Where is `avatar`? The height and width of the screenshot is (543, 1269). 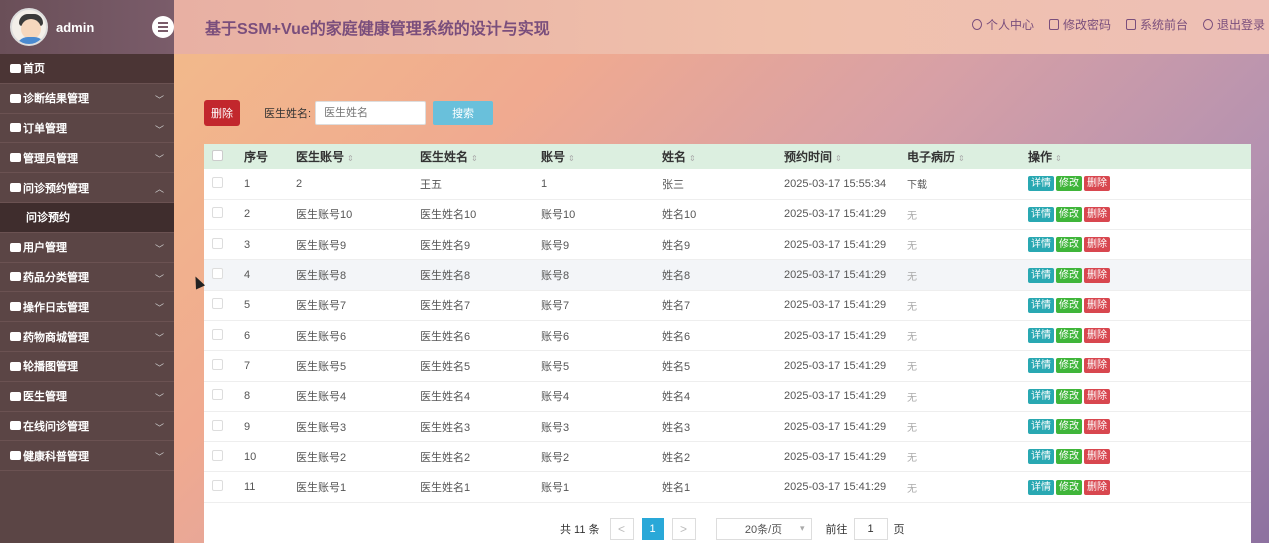
avatar is located at coordinates (29, 27).